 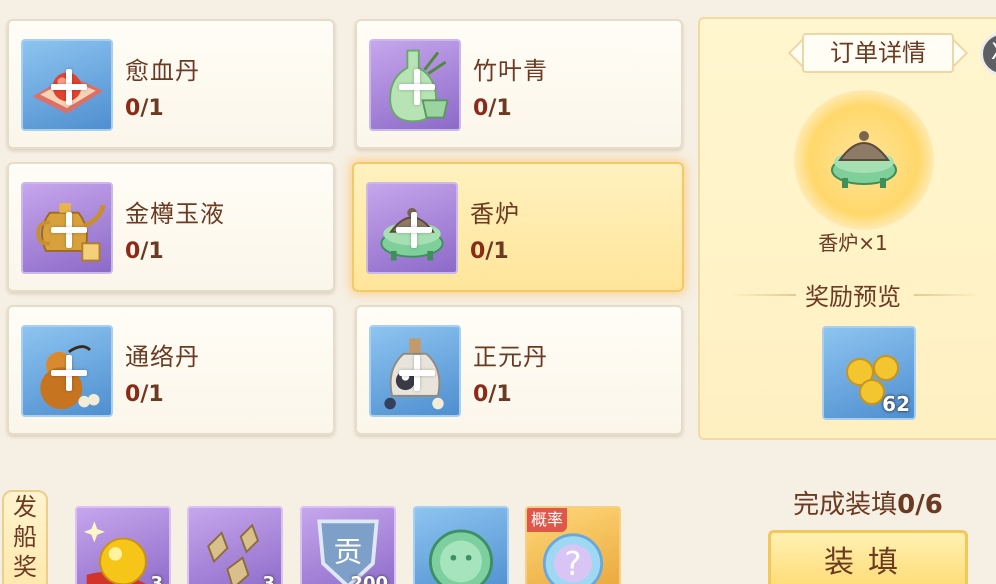 What do you see at coordinates (67, 85) in the screenshot?
I see `elixir-pill-icon` at bounding box center [67, 85].